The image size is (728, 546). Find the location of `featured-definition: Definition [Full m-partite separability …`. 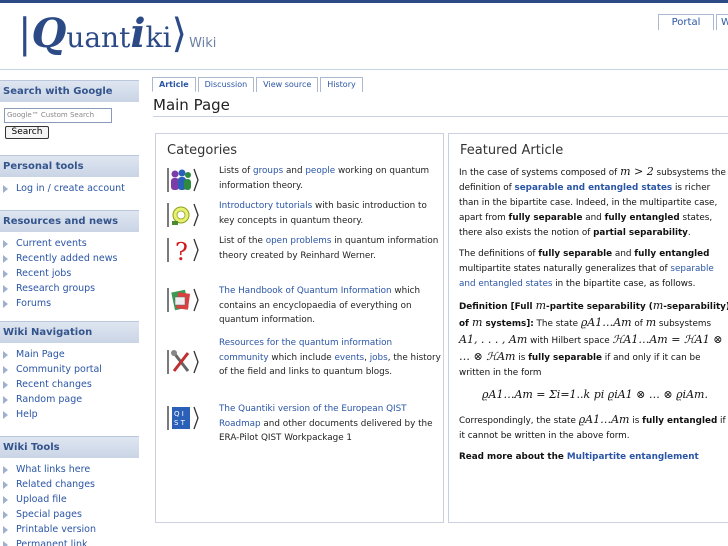

featured-definition: Definition [Full m-partite separability … is located at coordinates (593, 339).